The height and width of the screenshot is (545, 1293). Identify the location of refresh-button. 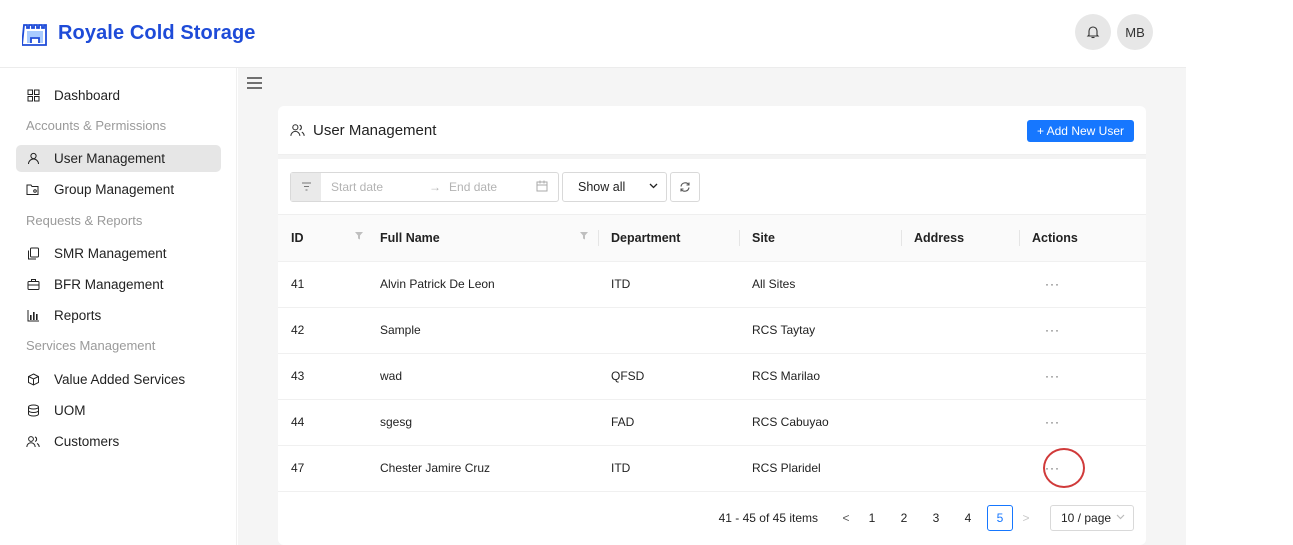
(685, 186).